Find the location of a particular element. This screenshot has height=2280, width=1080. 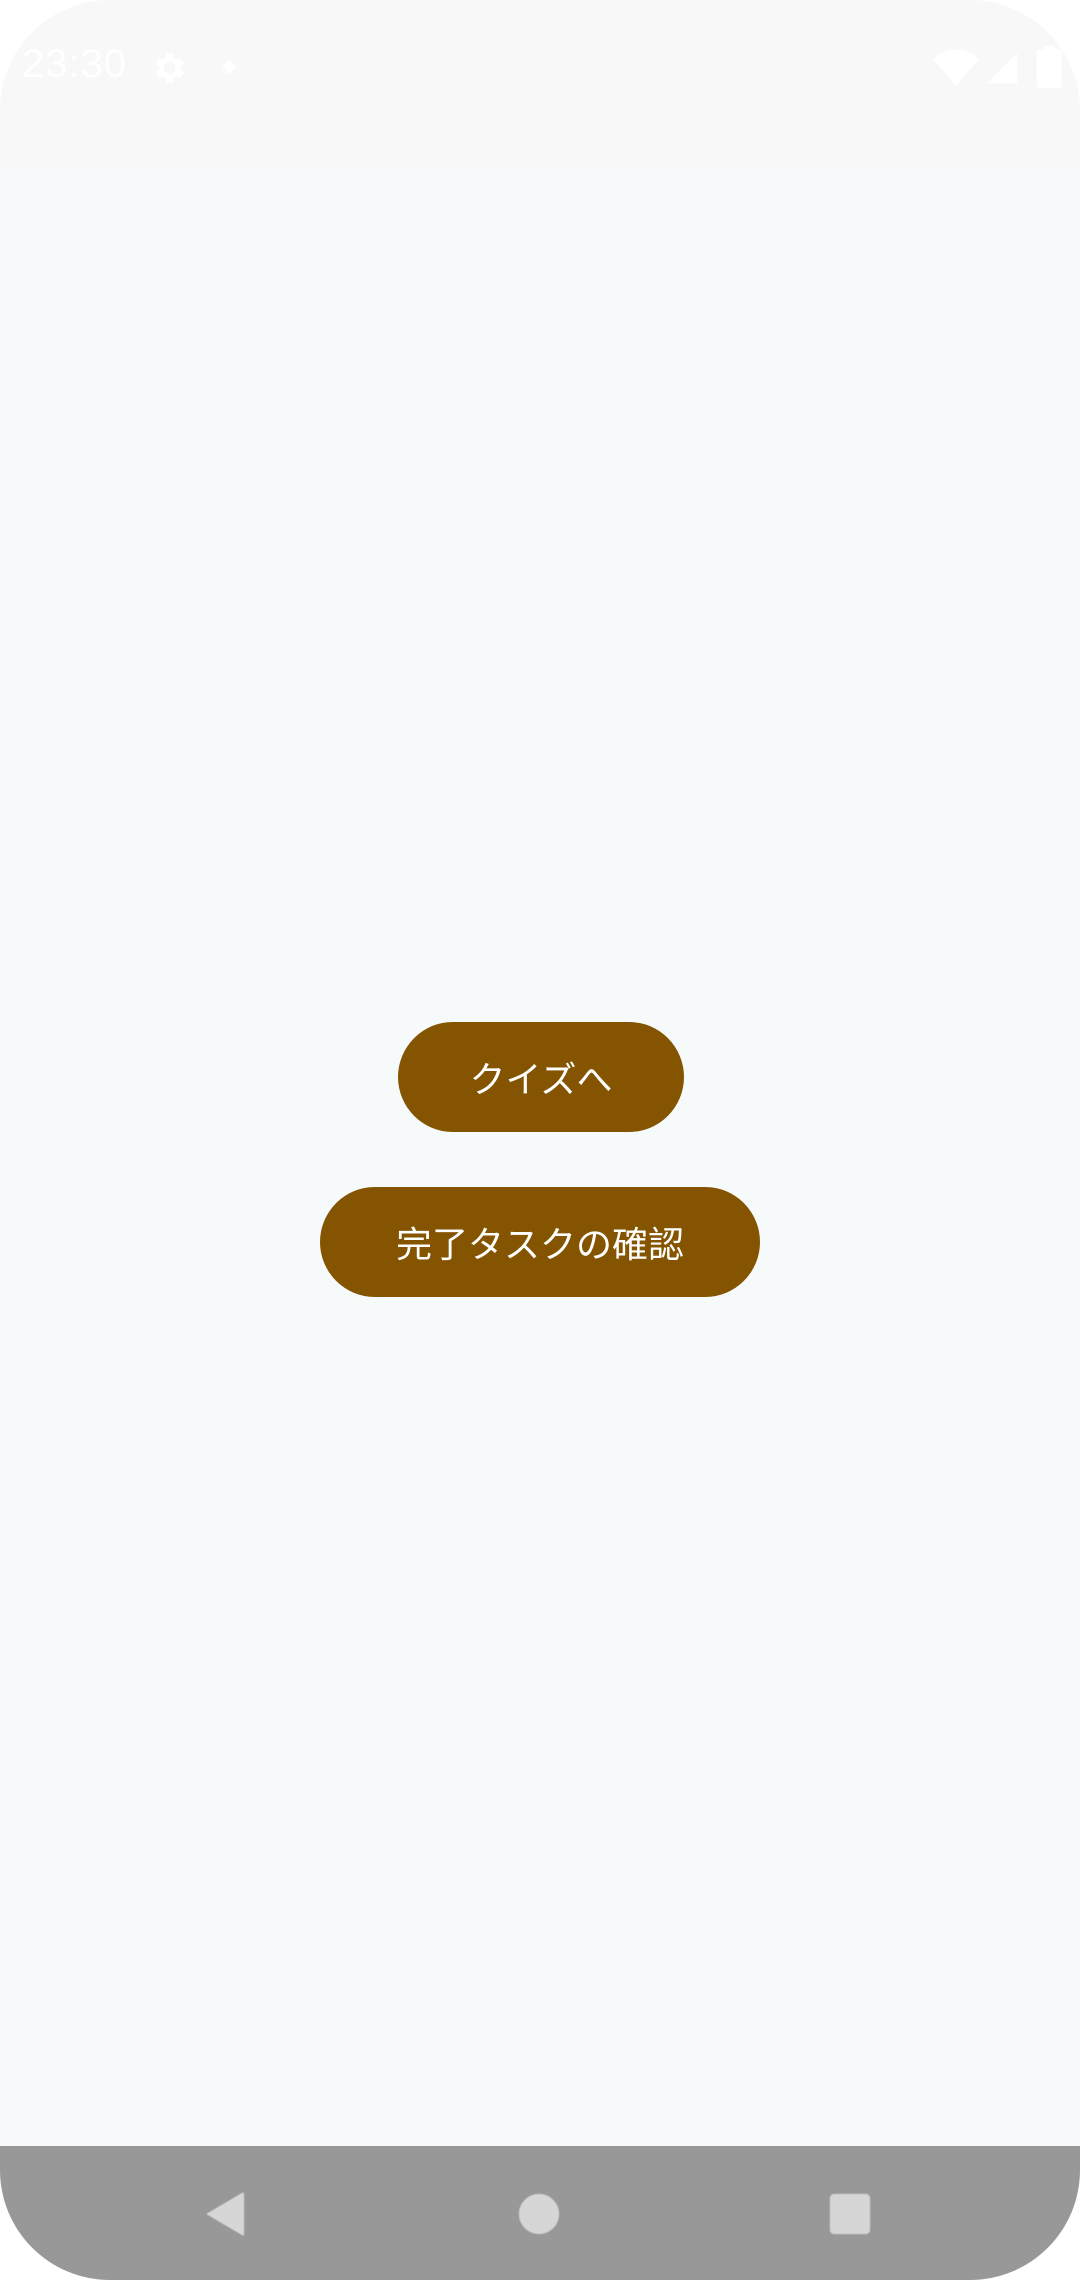

back-icon is located at coordinates (225, 2214).